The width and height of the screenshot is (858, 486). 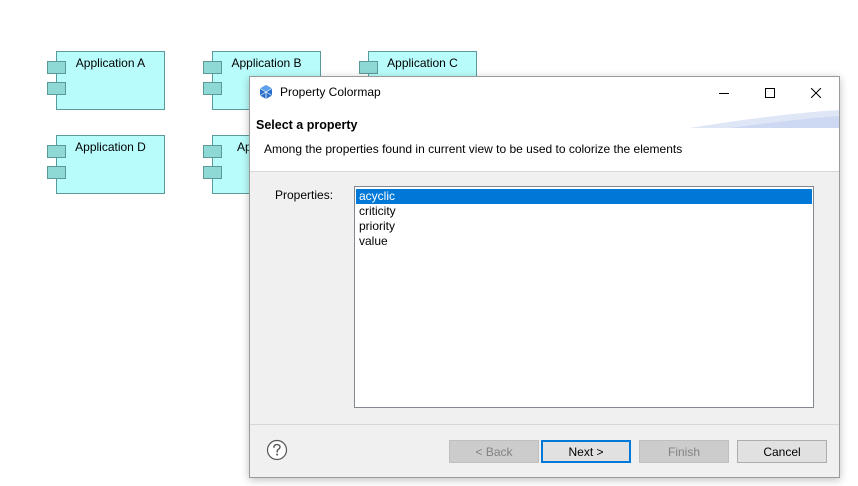 What do you see at coordinates (544, 92) in the screenshot?
I see `title-bar: Property Colormap` at bounding box center [544, 92].